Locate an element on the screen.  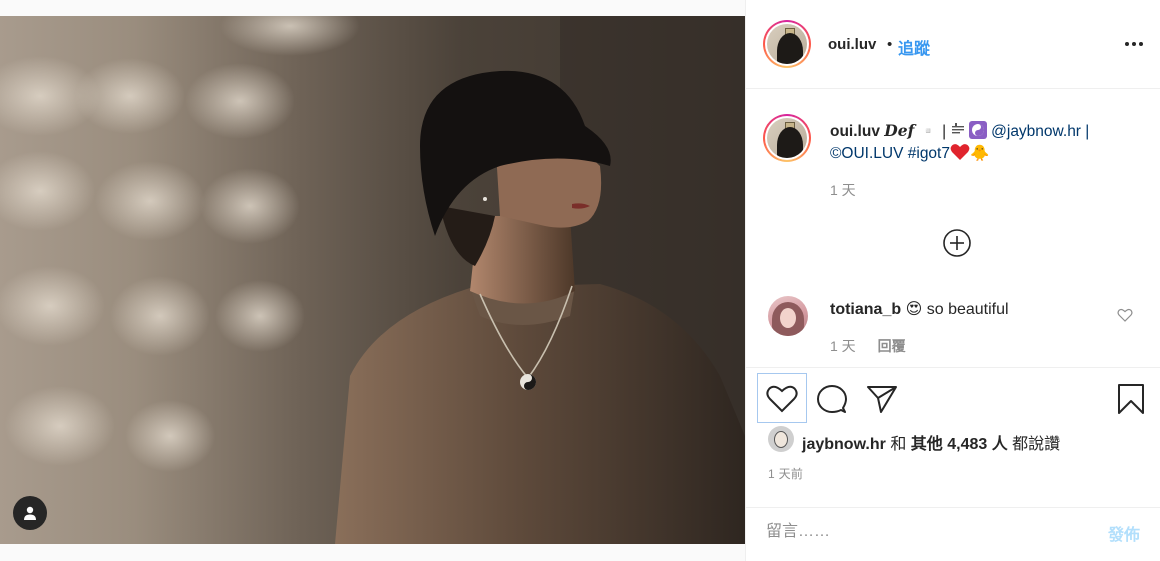
caption-hashtag: #igot7 is located at coordinates (929, 153).